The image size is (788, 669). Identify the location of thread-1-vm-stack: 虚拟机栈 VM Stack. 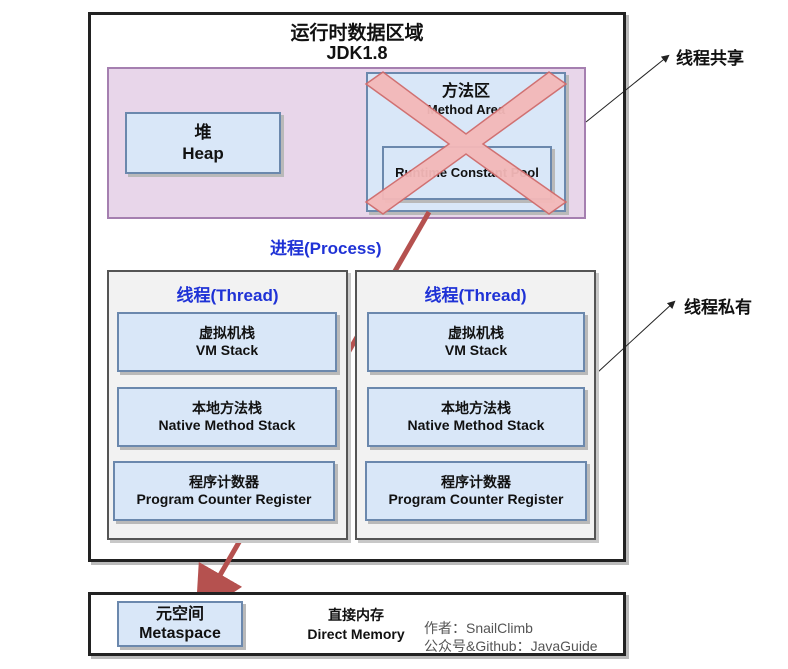
(227, 342).